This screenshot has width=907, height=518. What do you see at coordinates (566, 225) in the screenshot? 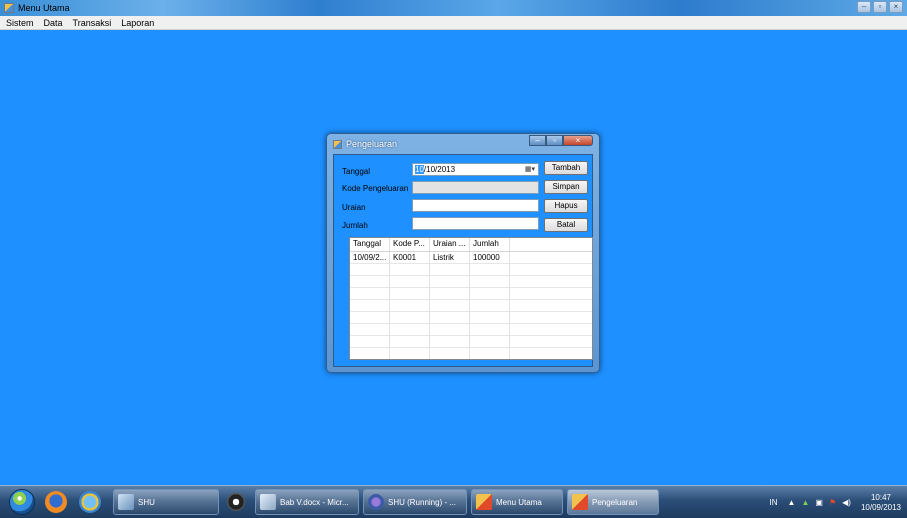
I see `batal-button: Batal` at bounding box center [566, 225].